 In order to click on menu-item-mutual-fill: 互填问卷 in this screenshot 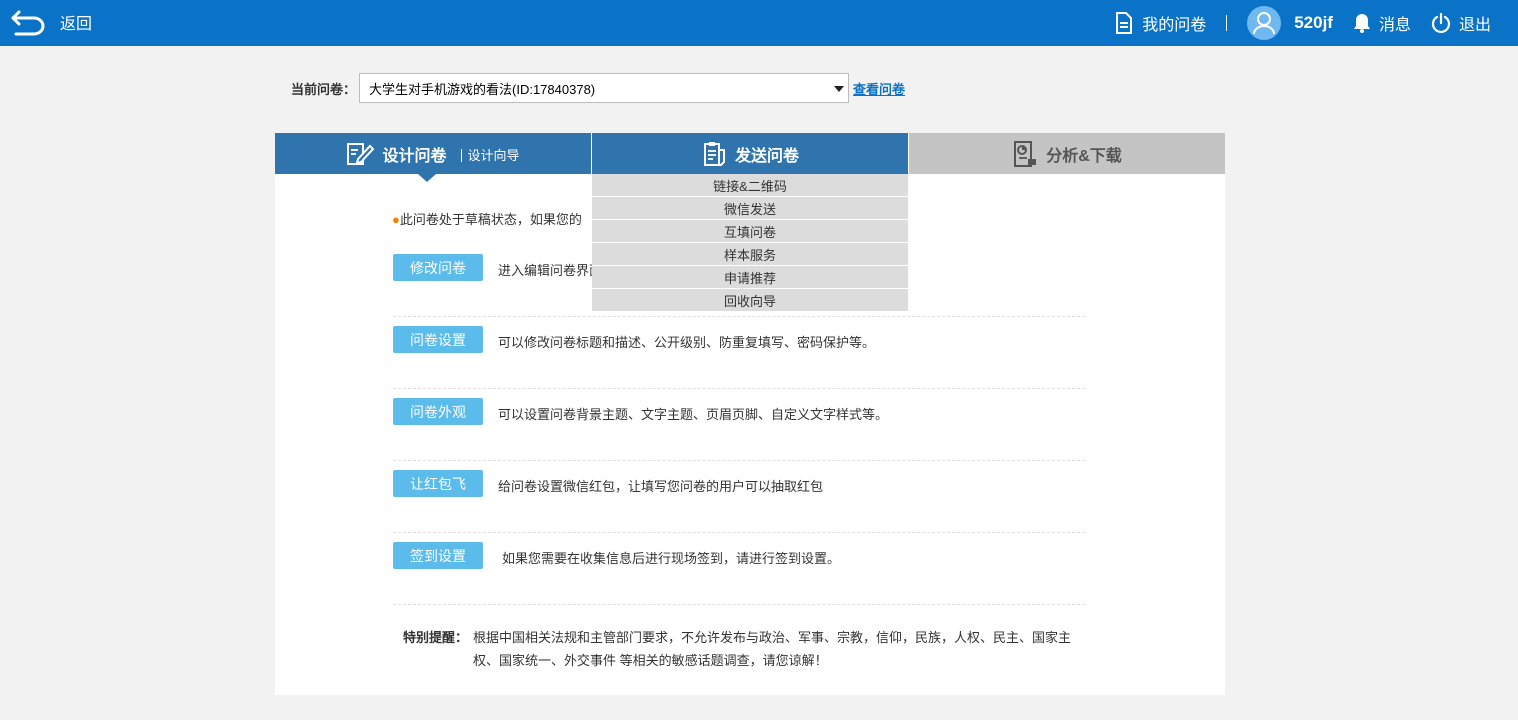, I will do `click(750, 231)`.